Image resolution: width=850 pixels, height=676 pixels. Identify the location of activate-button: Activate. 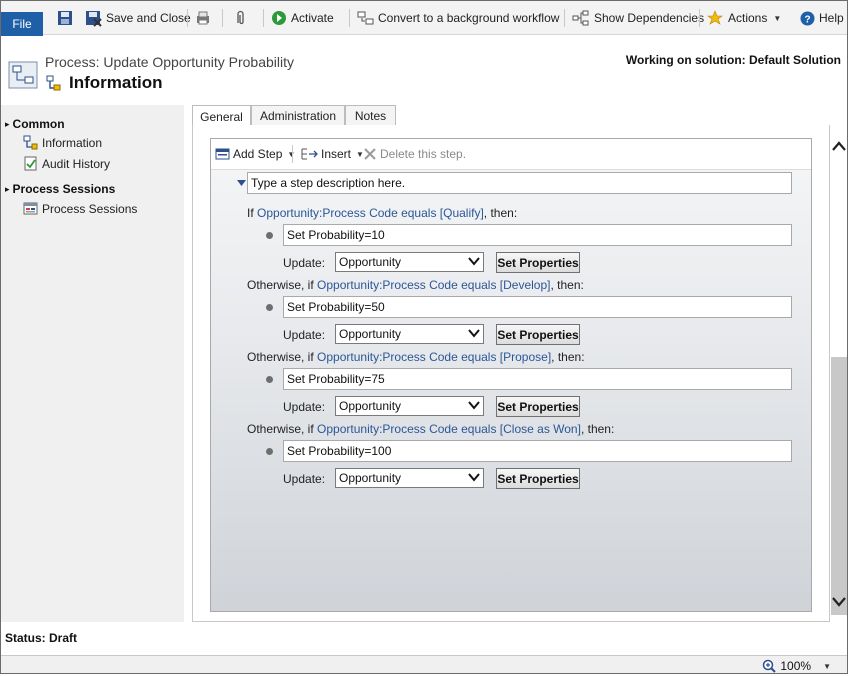
(302, 18).